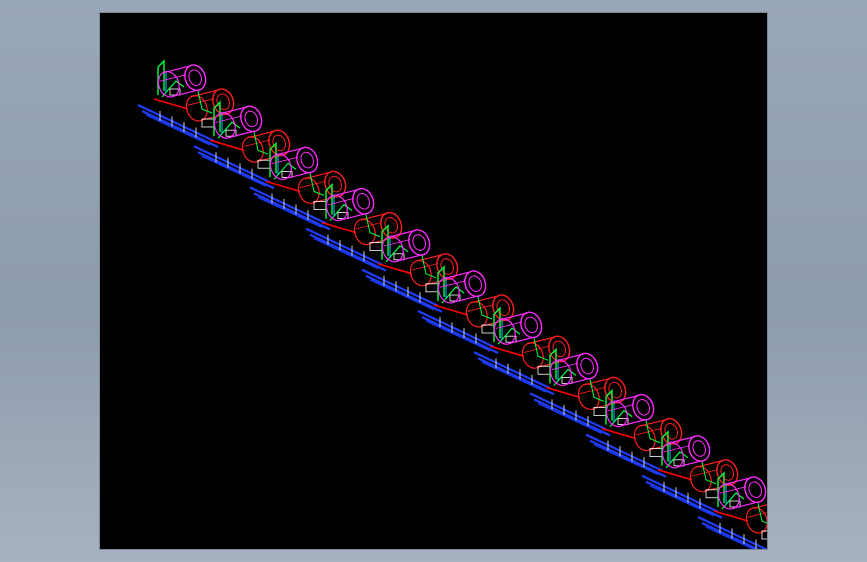  I want to click on assembly-9-base-rail-b, so click(628, 458).